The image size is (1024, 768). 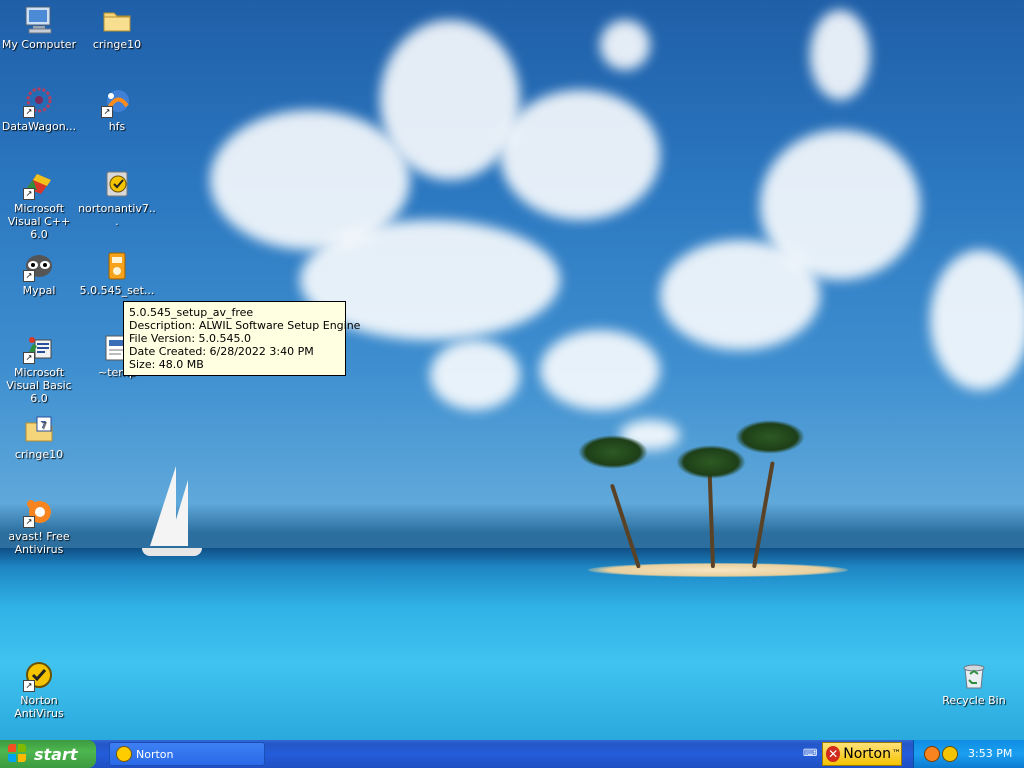 What do you see at coordinates (990, 753) in the screenshot?
I see `clock: 3:53 PM` at bounding box center [990, 753].